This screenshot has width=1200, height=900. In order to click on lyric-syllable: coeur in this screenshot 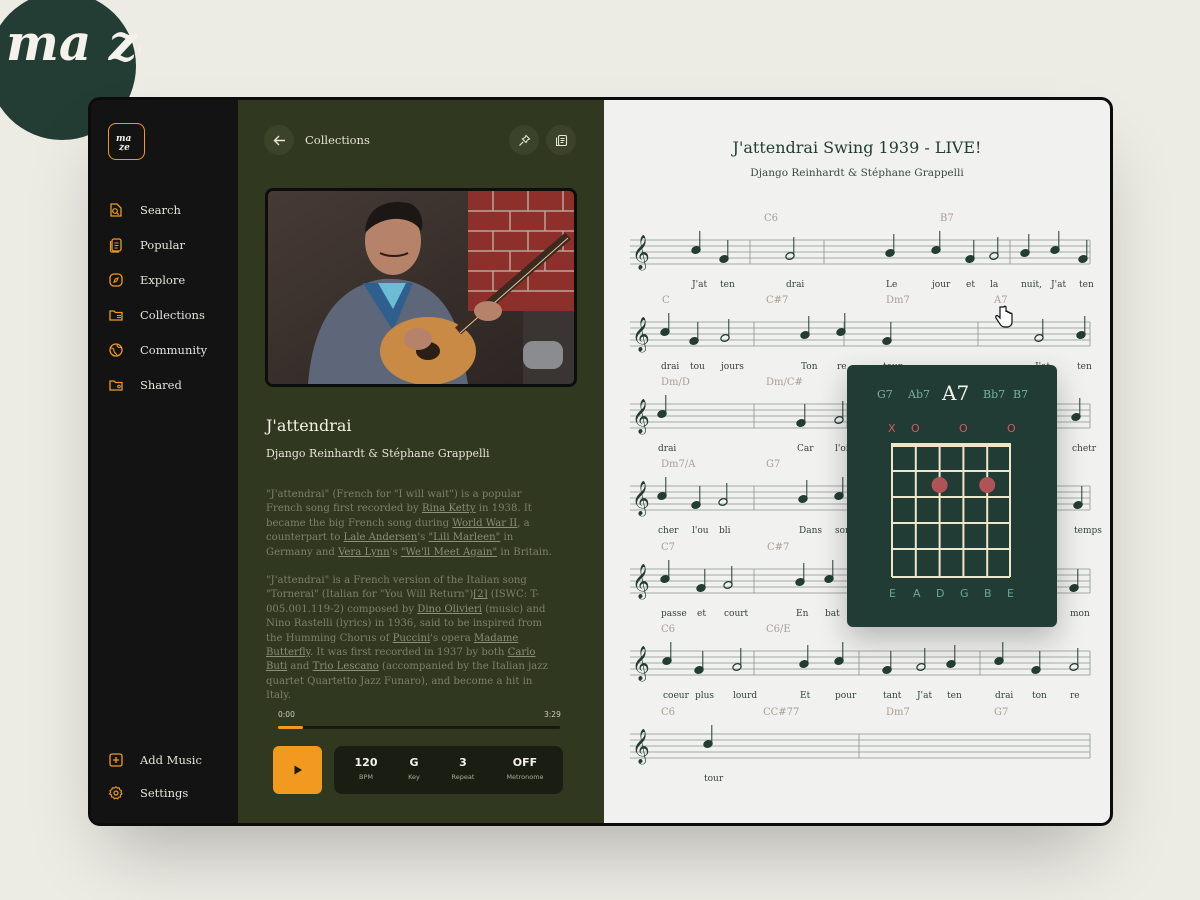, I will do `click(676, 696)`.